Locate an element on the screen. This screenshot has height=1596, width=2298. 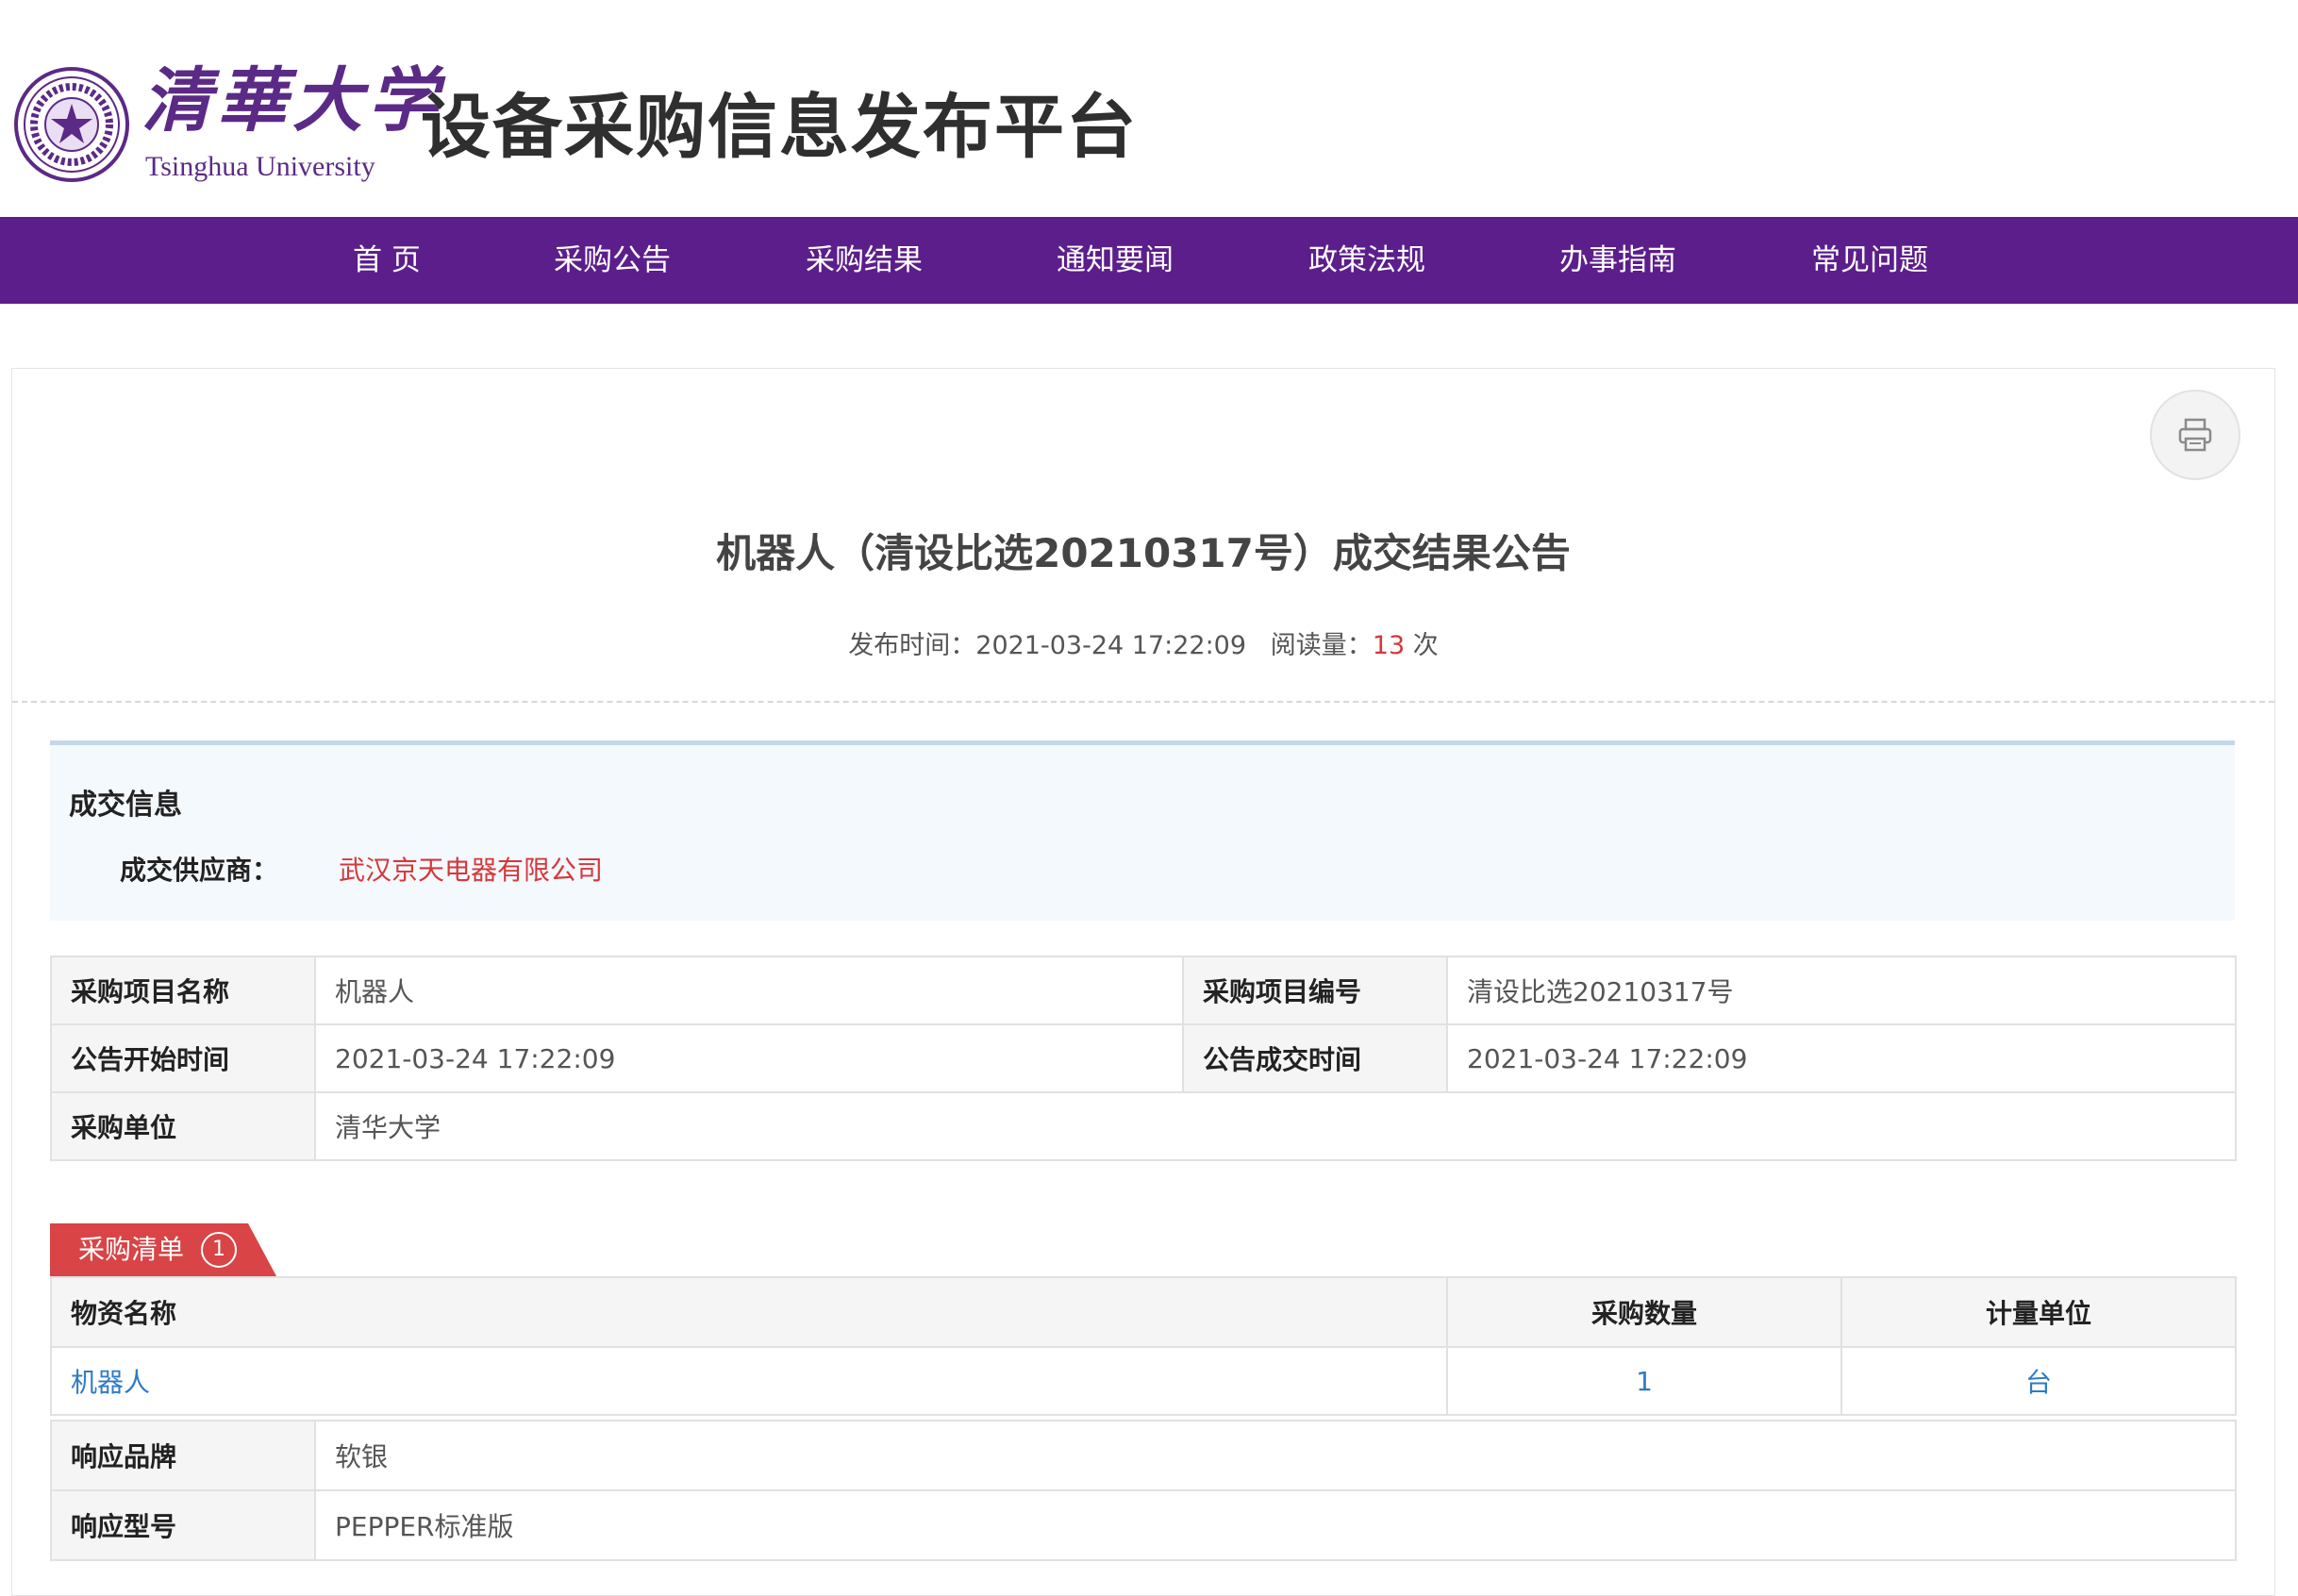
nav-item-news: 通知要闻 is located at coordinates (1115, 260).